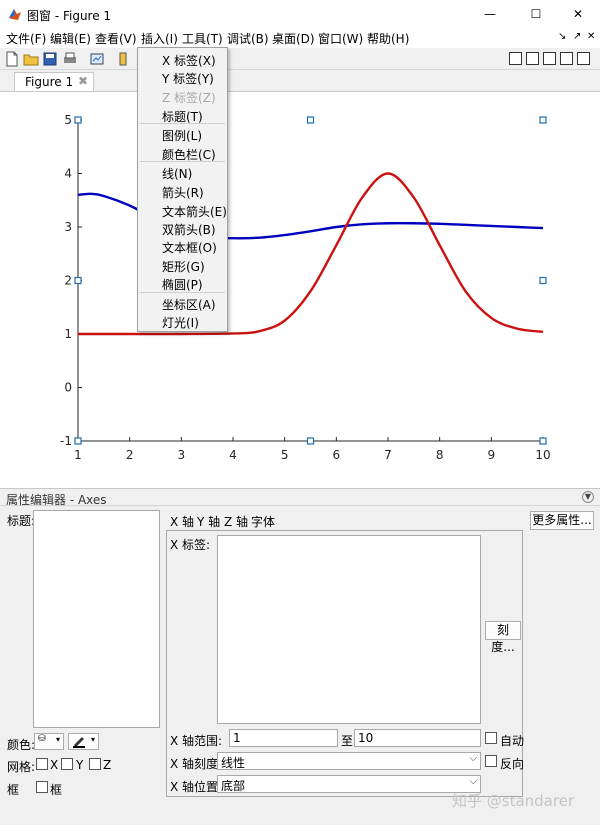  What do you see at coordinates (236, 521) in the screenshot?
I see `tab-z-axis: Z 轴` at bounding box center [236, 521].